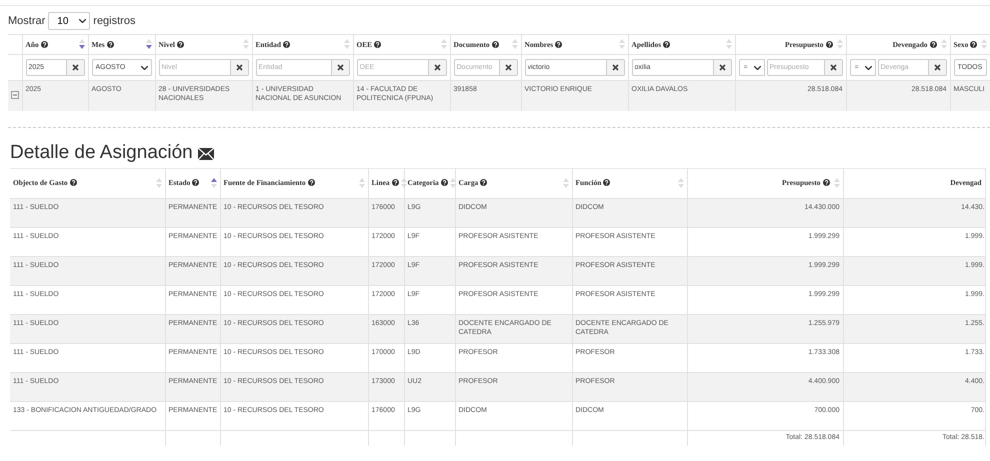 The image size is (990, 461). Describe the element at coordinates (114, 21) in the screenshot. I see `label: registros` at that location.